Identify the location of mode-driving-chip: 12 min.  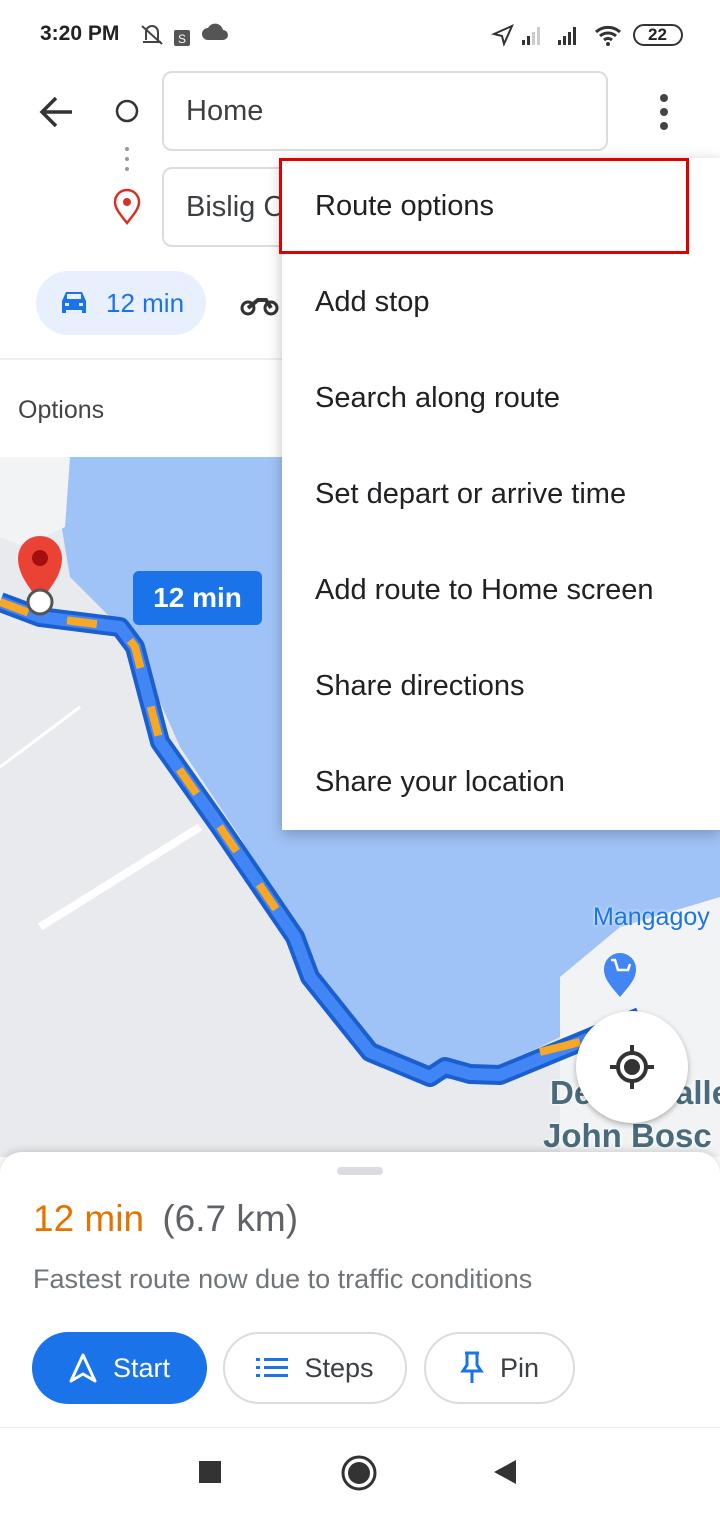
(121, 303).